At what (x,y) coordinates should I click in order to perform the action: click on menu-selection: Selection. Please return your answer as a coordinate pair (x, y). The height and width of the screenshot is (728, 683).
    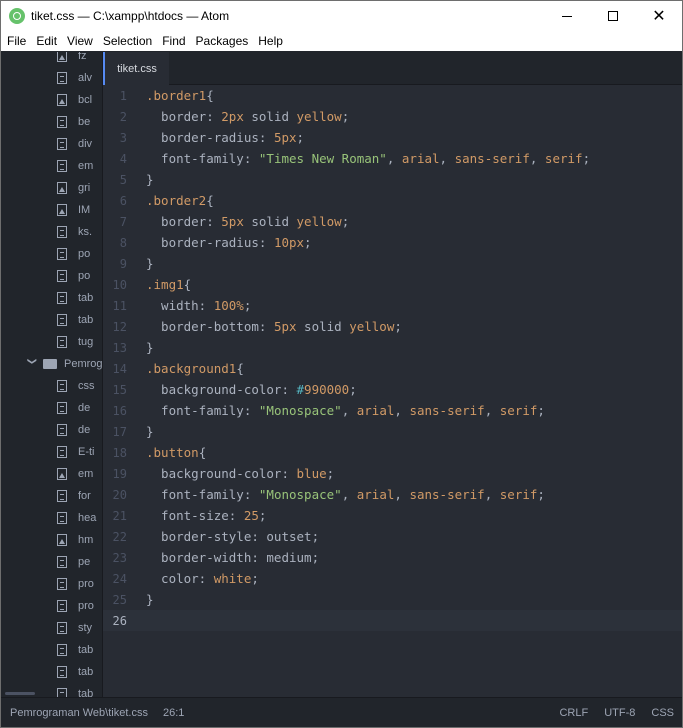
    Looking at the image, I should click on (127, 41).